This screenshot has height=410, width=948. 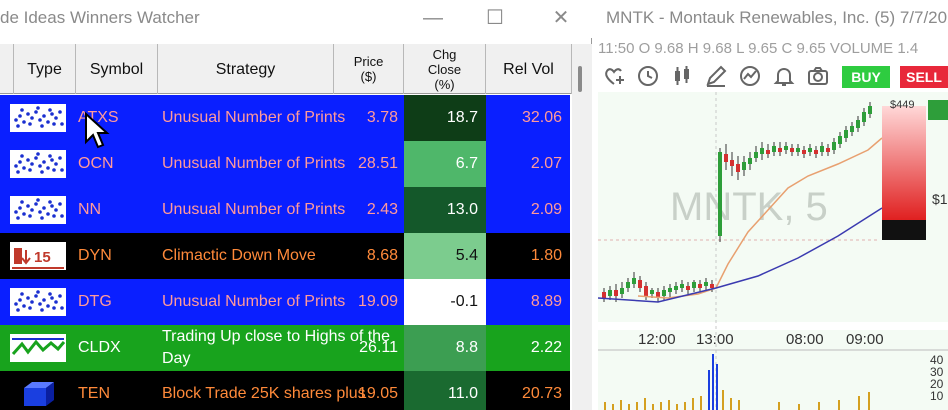 What do you see at coordinates (94, 393) in the screenshot?
I see `symbol-cell: TEN` at bounding box center [94, 393].